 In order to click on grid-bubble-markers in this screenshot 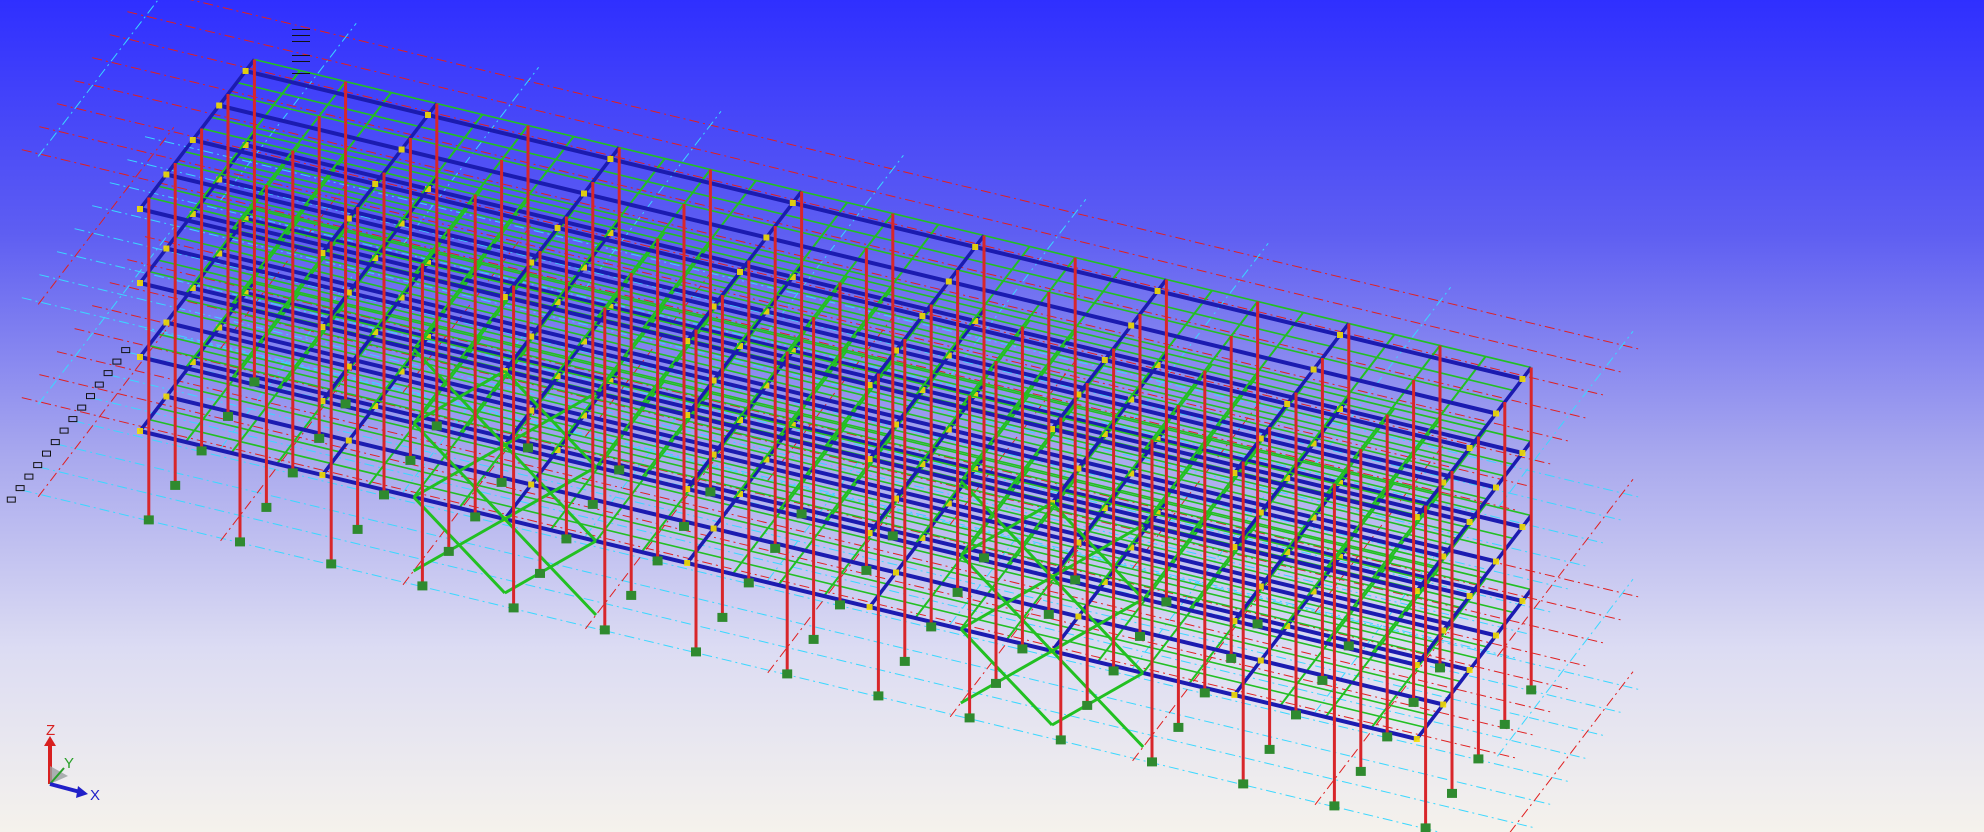, I will do `click(68, 425)`.